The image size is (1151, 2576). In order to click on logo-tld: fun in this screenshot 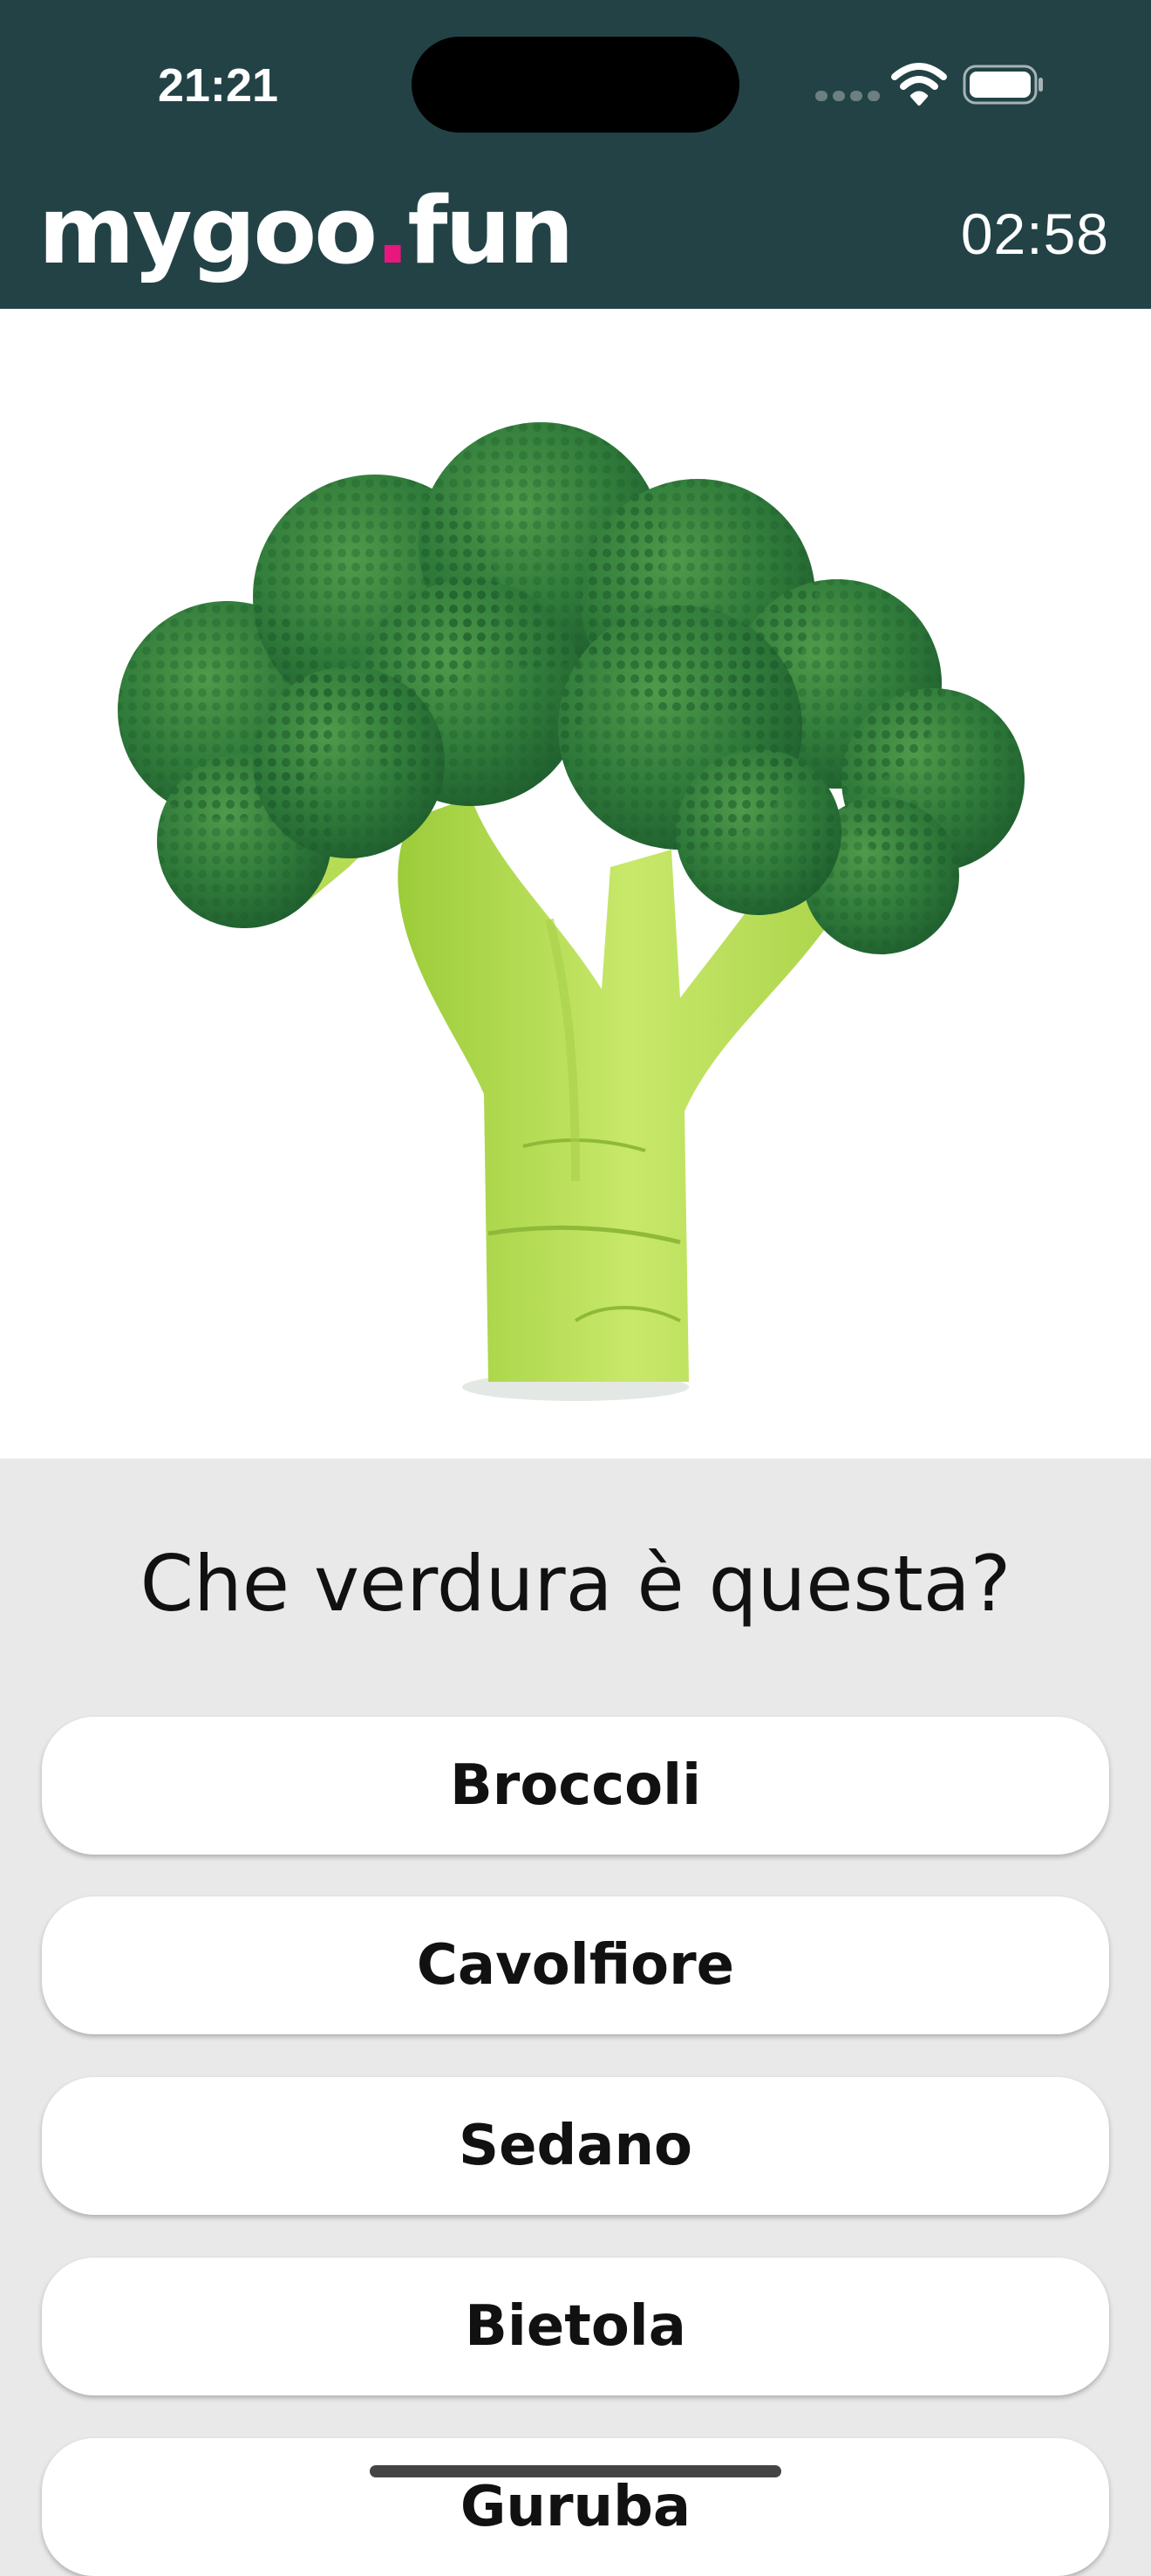, I will do `click(490, 230)`.